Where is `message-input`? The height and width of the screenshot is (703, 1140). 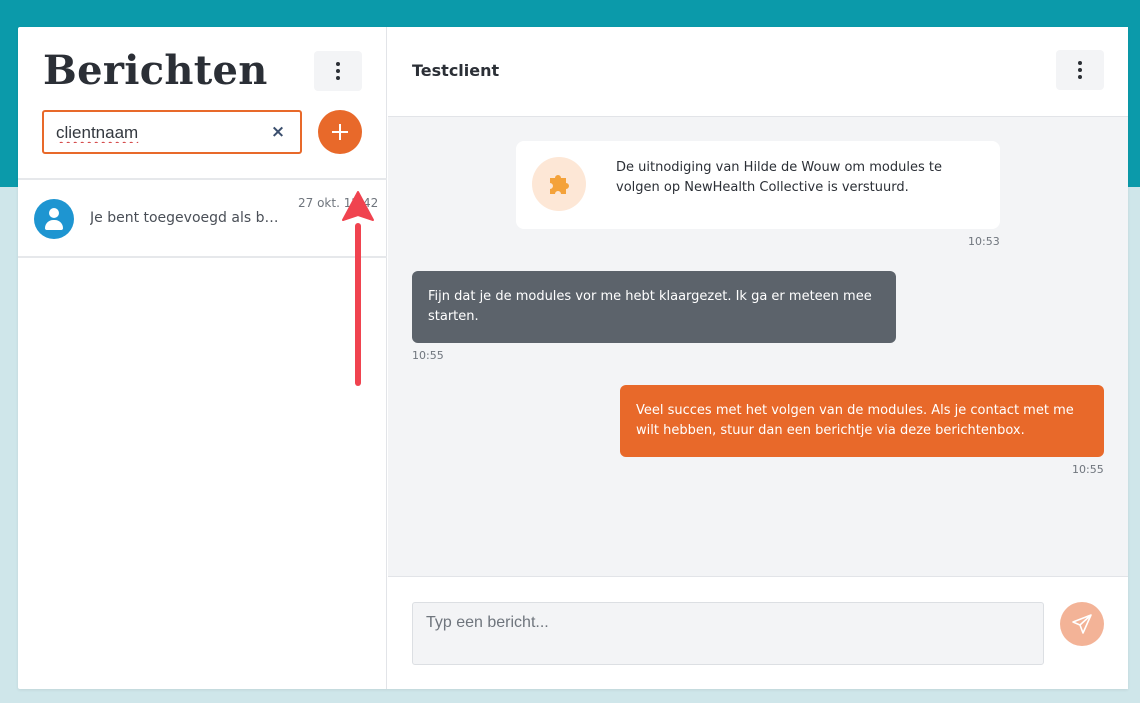
message-input is located at coordinates (728, 633).